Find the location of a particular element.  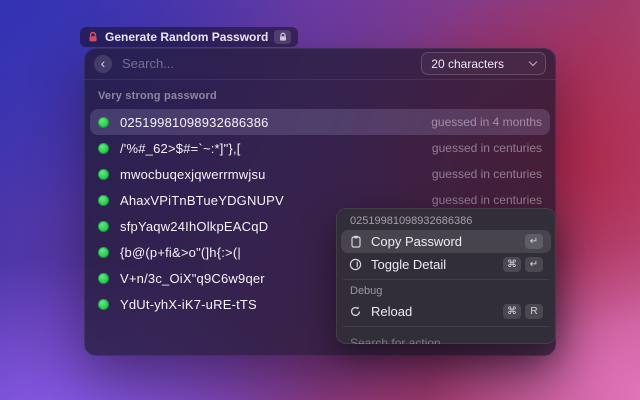

character-count-dropdown: 20 characters is located at coordinates (483, 63).